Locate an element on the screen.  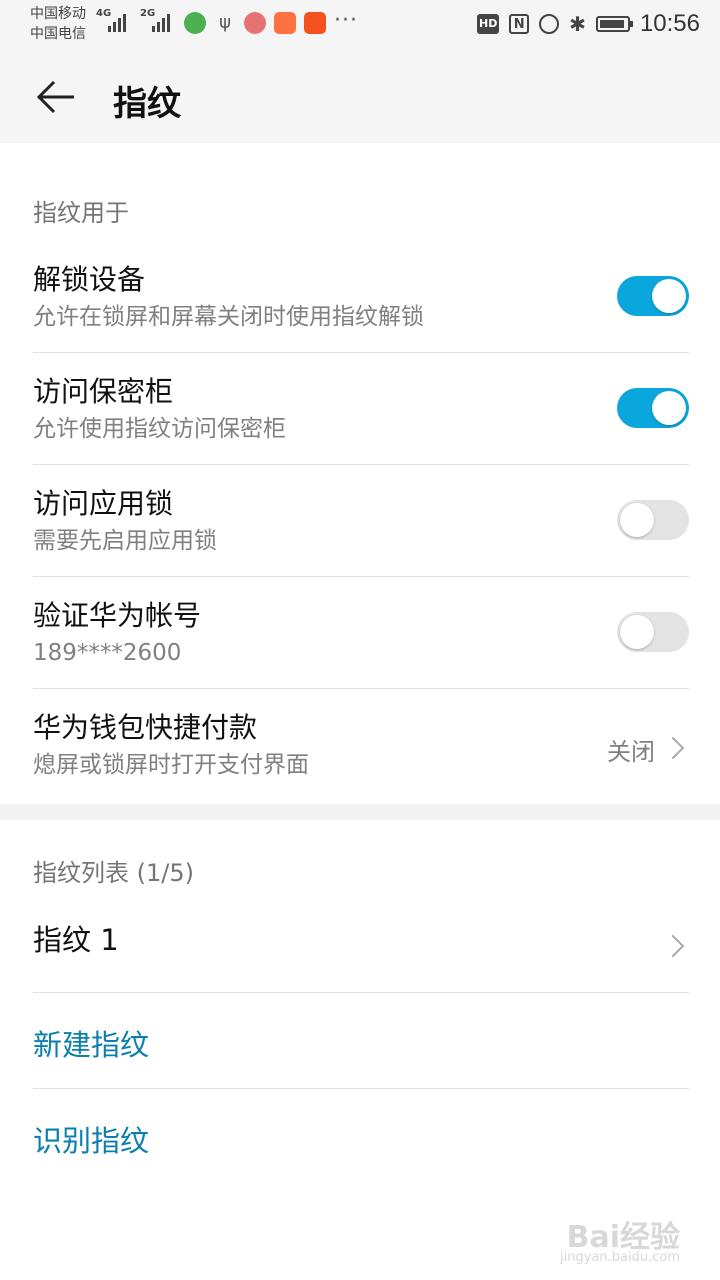
setting-label: 验证华为帐号 is located at coordinates (117, 615).